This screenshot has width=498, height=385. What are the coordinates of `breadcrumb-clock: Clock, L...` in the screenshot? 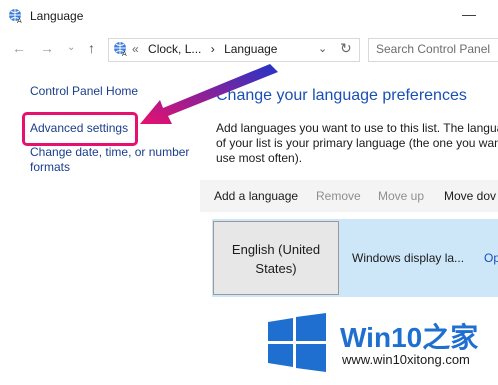 It's located at (174, 49).